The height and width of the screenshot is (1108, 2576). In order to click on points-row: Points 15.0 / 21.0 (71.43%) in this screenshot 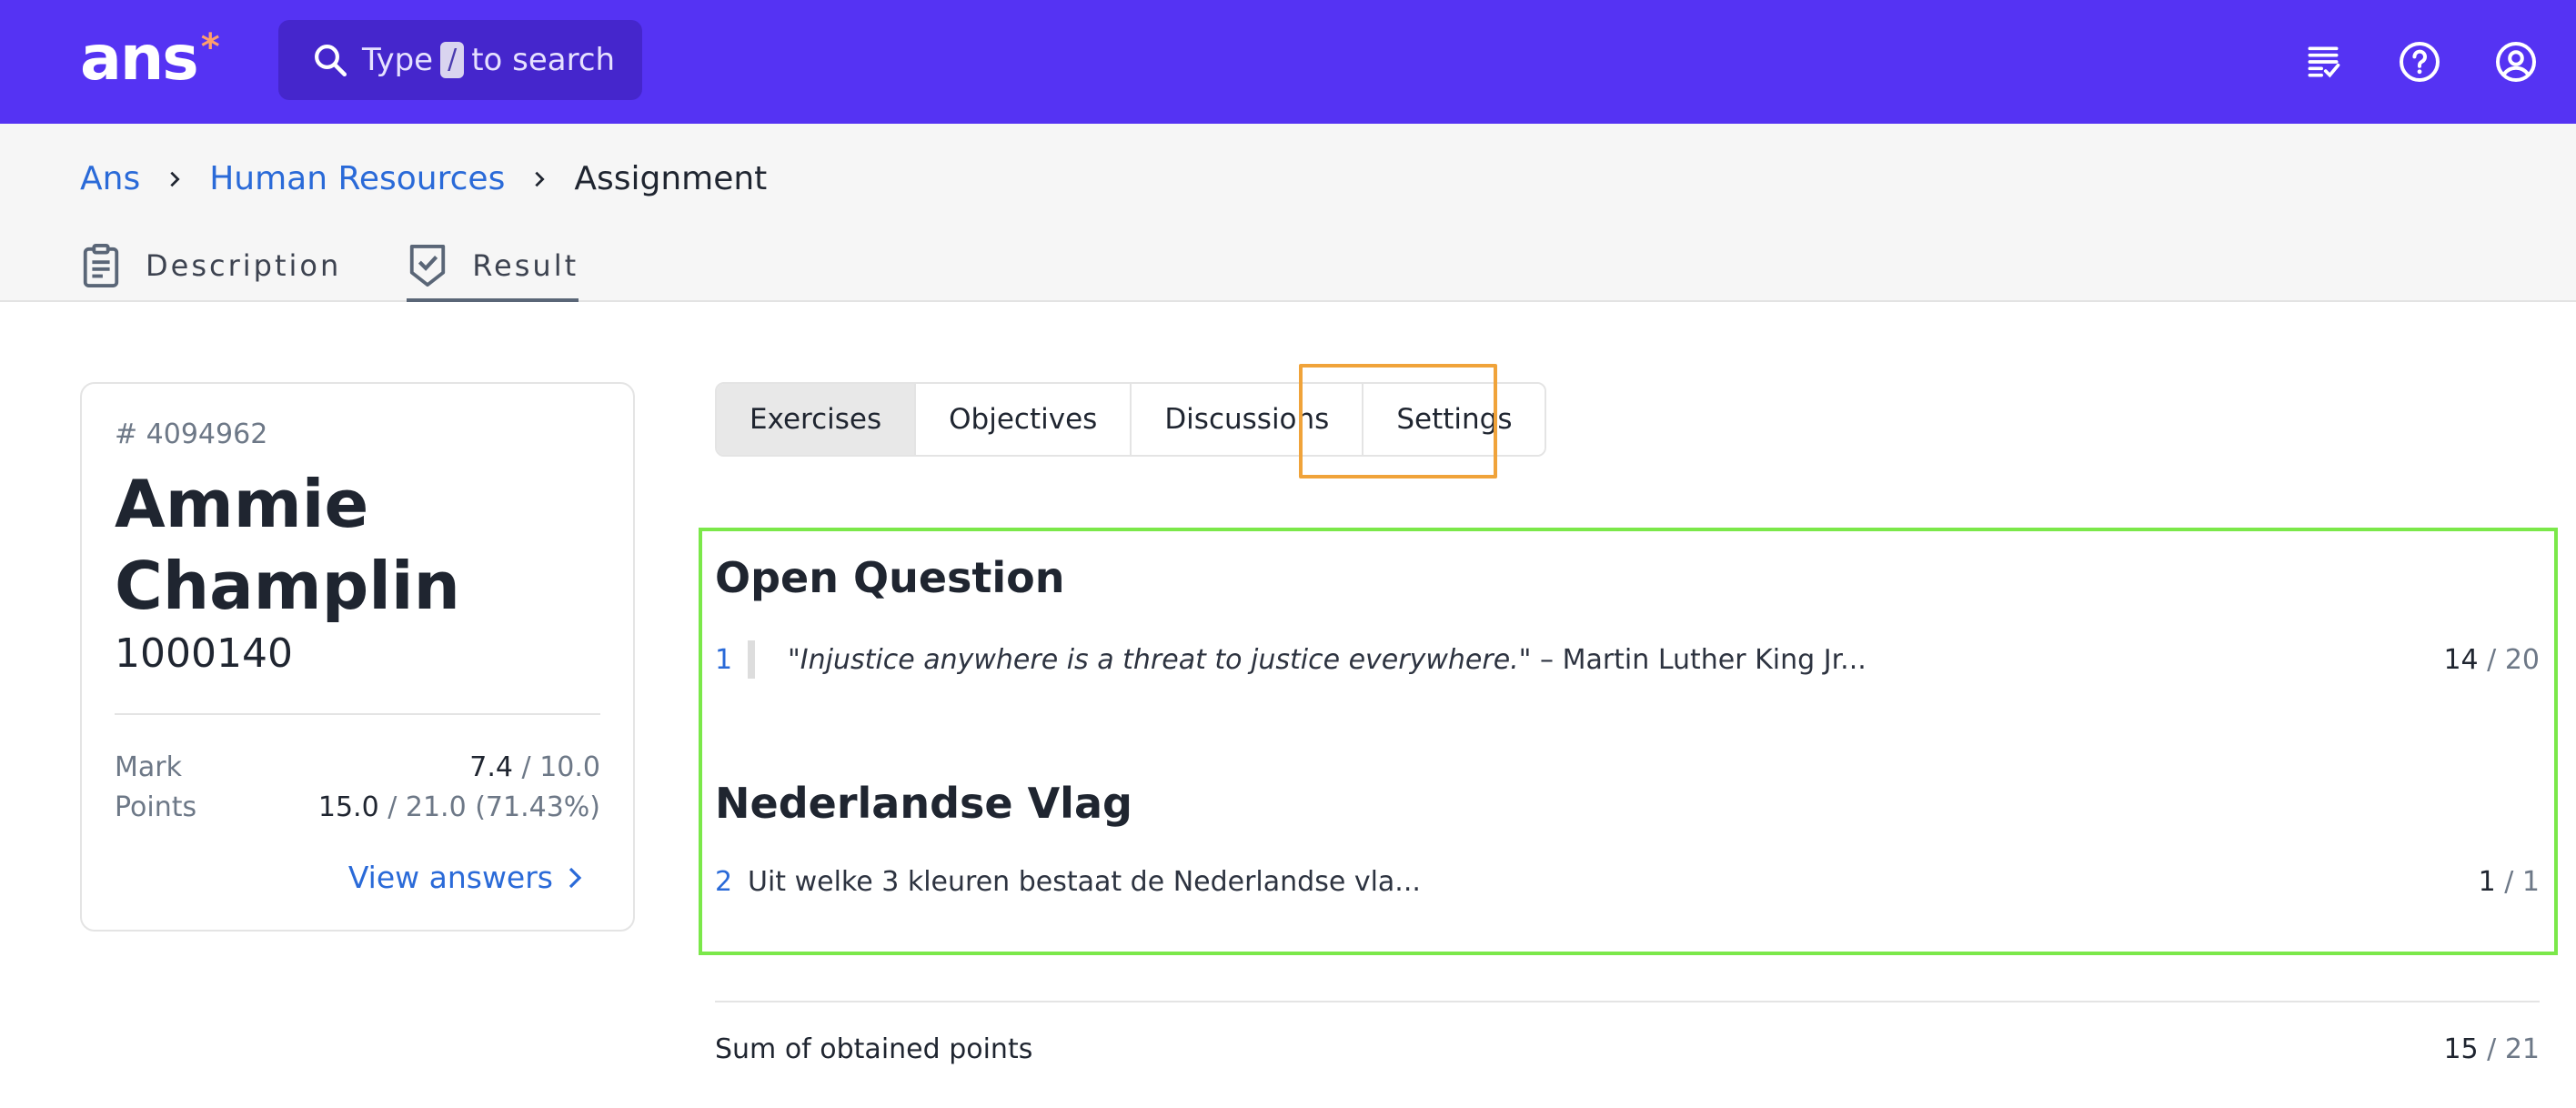, I will do `click(357, 808)`.